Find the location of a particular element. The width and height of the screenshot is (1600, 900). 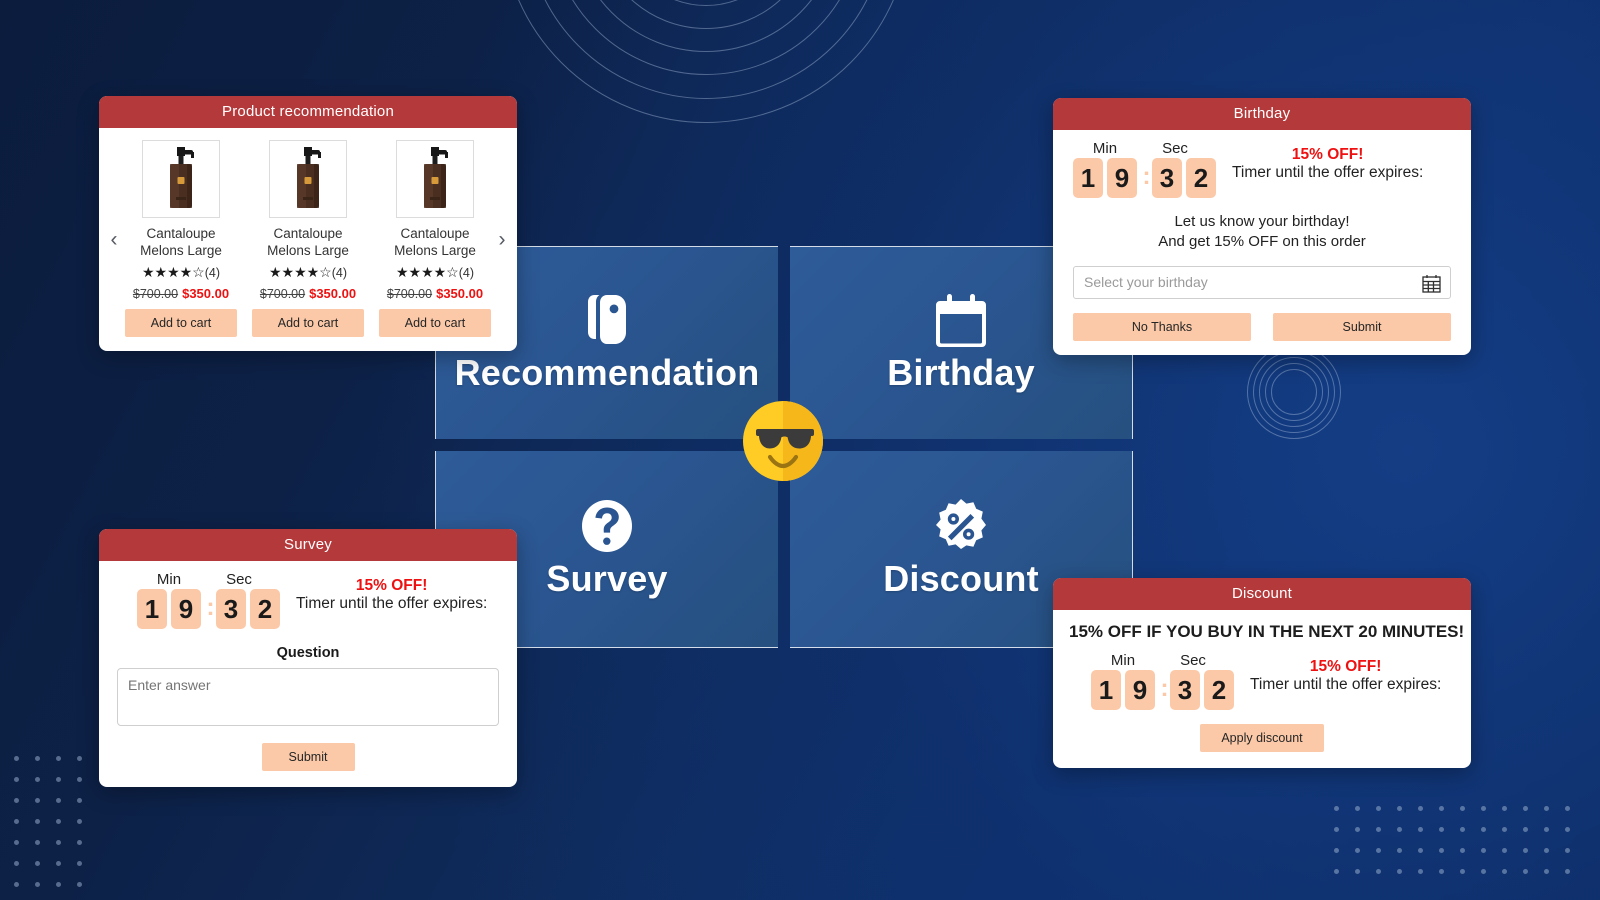

percent-badge-icon is located at coordinates (961, 526).